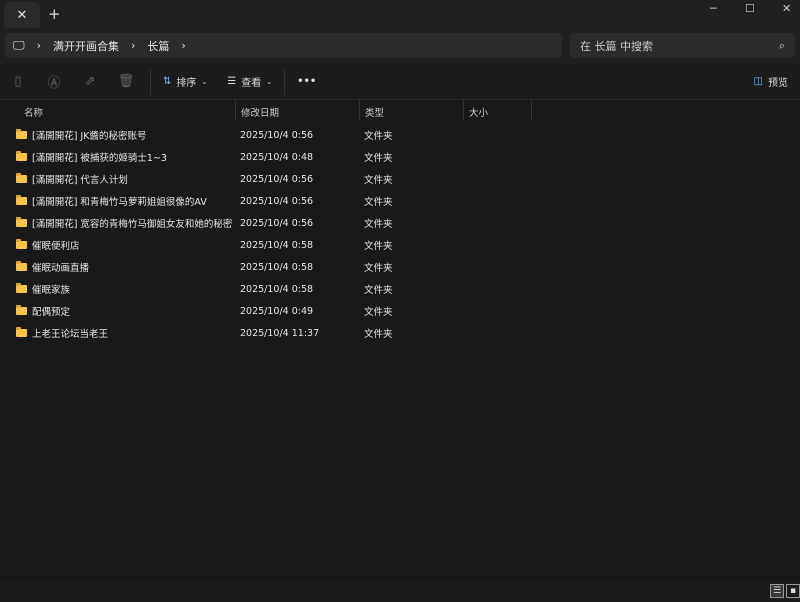 This screenshot has height=602, width=800. What do you see at coordinates (118, 333) in the screenshot?
I see `file-name-cell: 上老王论坛当老王` at bounding box center [118, 333].